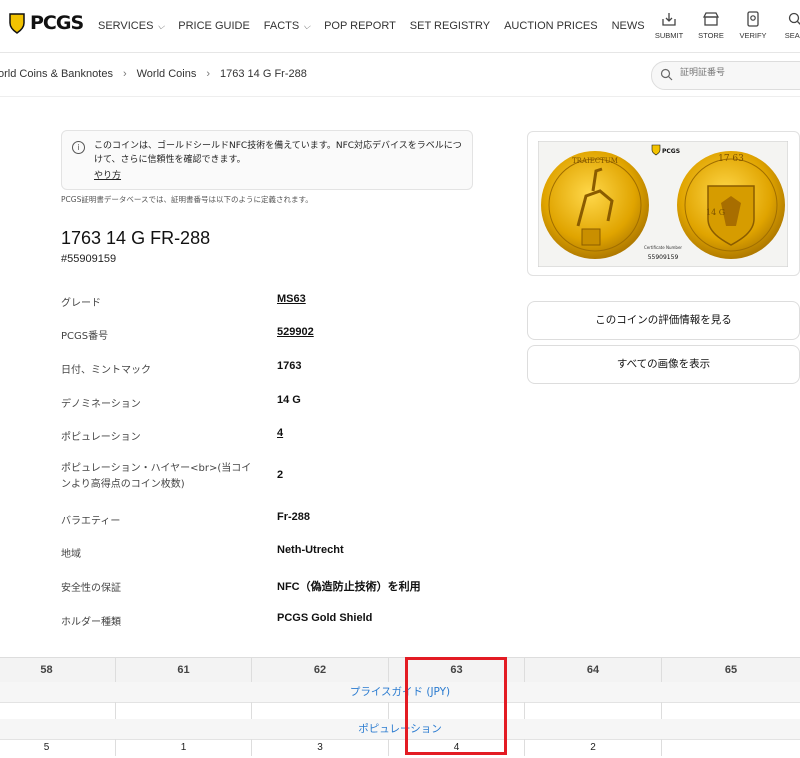  Describe the element at coordinates (78, 147) in the screenshot. I see `info-icon: i` at that location.